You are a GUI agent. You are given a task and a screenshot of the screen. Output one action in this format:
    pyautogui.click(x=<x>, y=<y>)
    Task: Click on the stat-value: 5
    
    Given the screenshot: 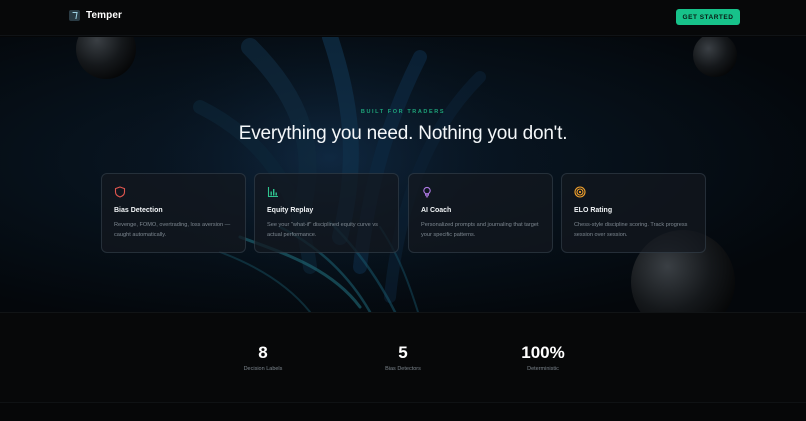 What is the action you would take?
    pyautogui.click(x=403, y=352)
    